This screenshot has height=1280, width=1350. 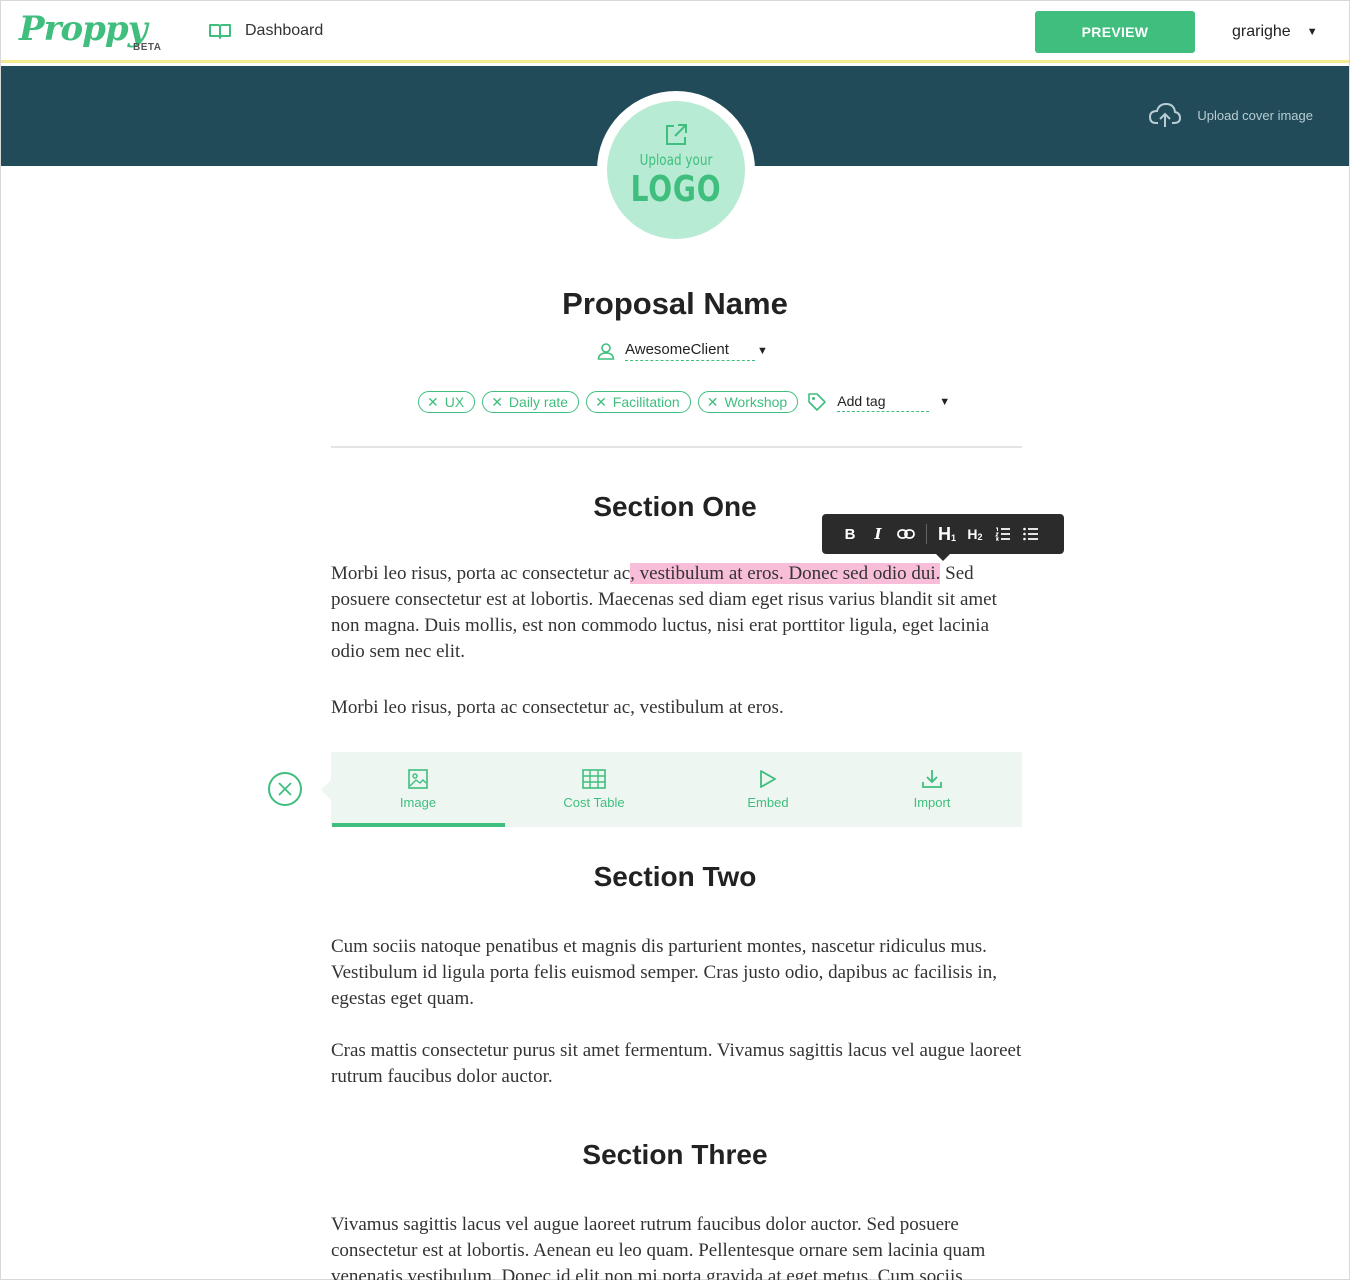 What do you see at coordinates (943, 557) in the screenshot?
I see `toolbar-pointer` at bounding box center [943, 557].